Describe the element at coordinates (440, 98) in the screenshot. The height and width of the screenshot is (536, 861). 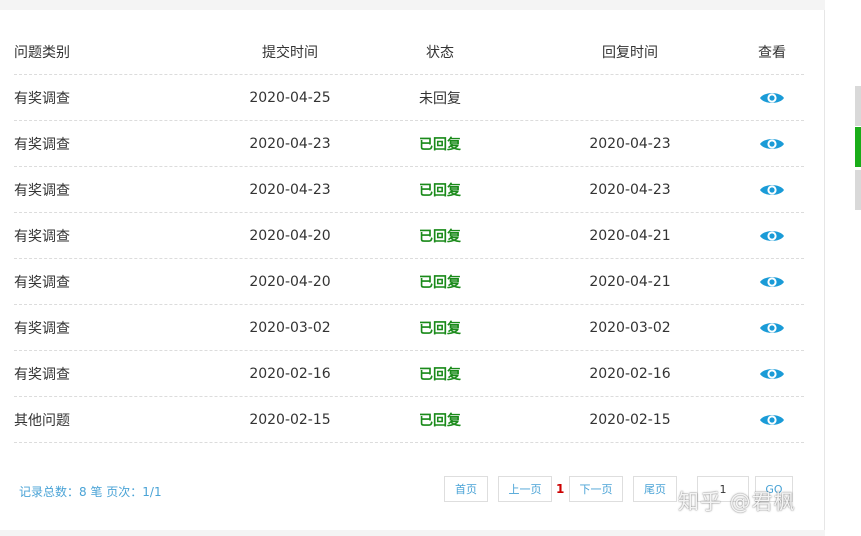
I see `cell-status: 未回复` at that location.